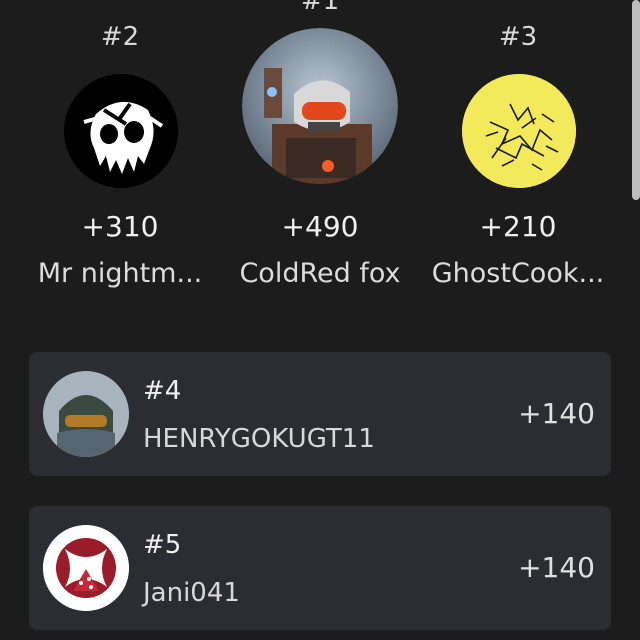 Image resolution: width=640 pixels, height=640 pixels. I want to click on xbox-logo-icon, so click(86, 568).